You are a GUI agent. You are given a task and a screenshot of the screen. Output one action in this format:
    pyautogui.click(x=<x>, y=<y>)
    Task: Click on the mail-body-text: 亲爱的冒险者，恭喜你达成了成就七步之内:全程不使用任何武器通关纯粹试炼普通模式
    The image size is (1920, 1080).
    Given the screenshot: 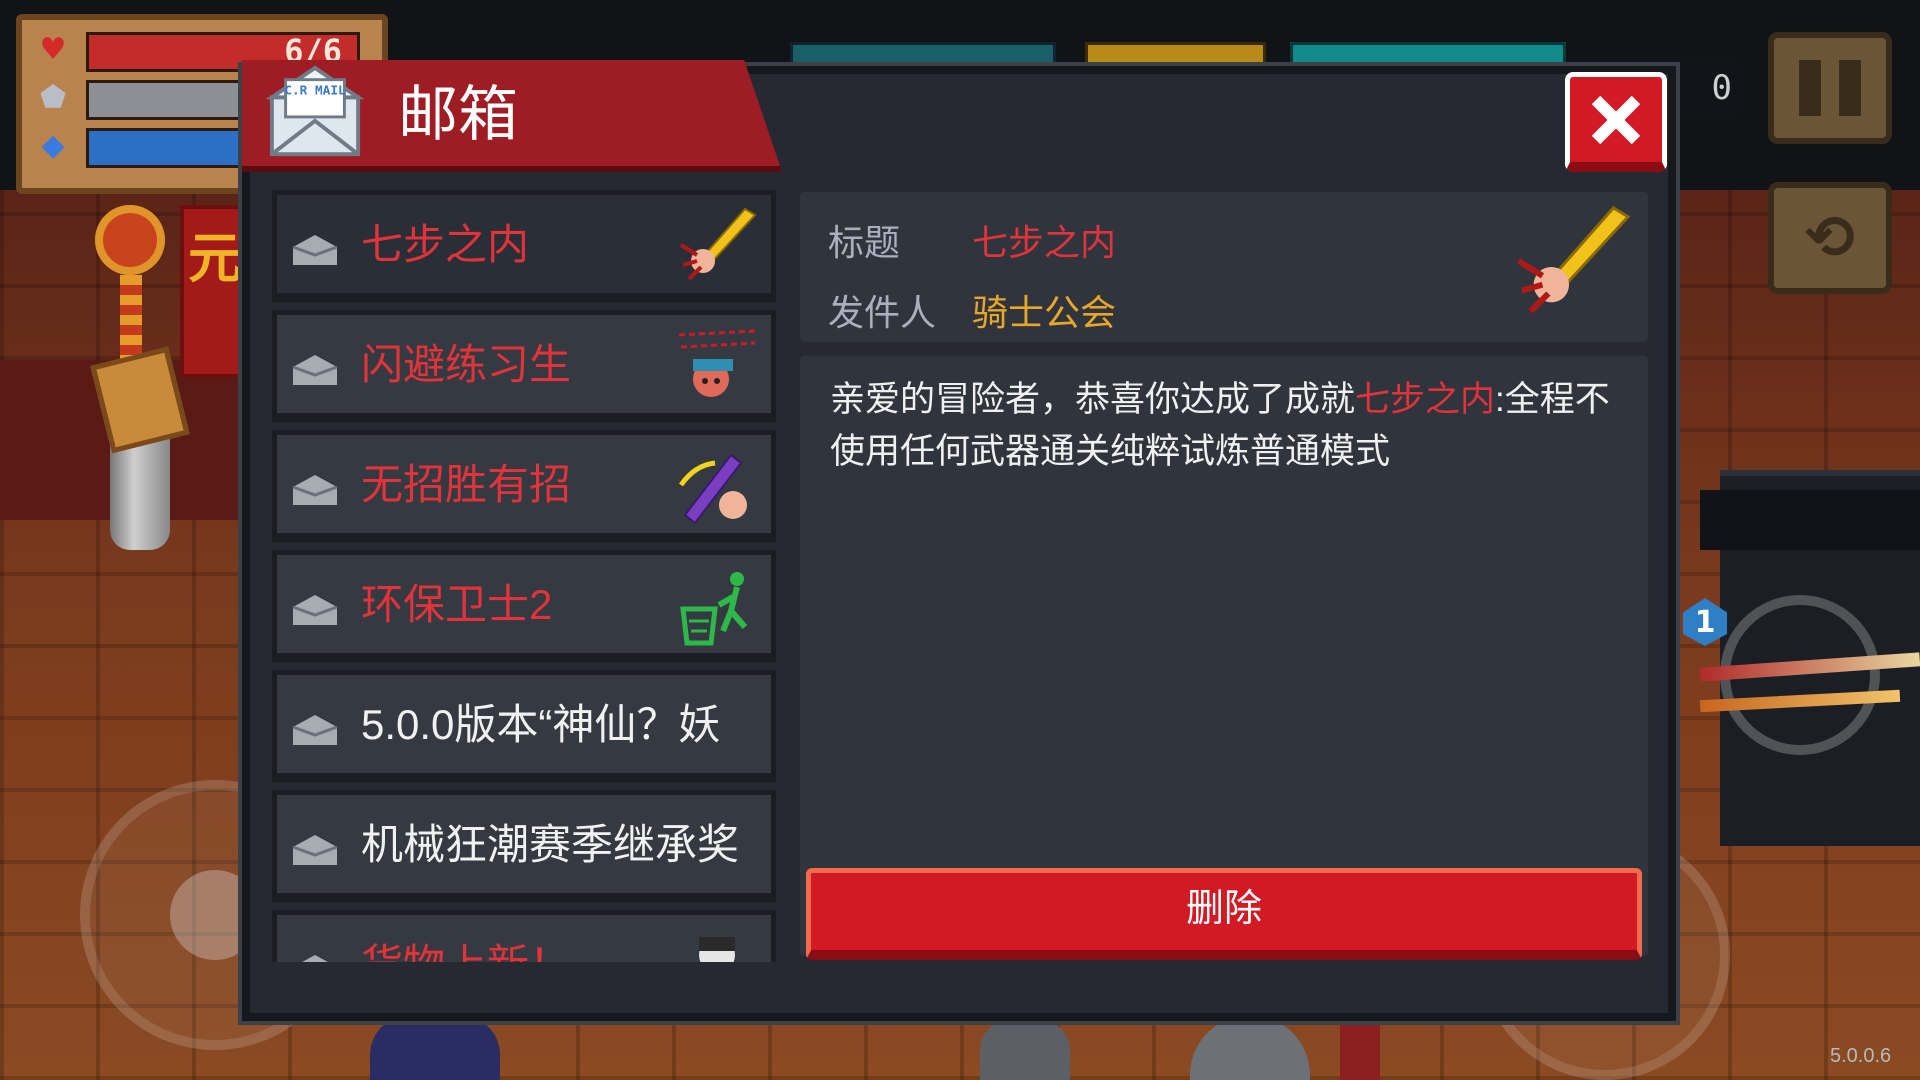 What is the action you would take?
    pyautogui.click(x=1225, y=426)
    